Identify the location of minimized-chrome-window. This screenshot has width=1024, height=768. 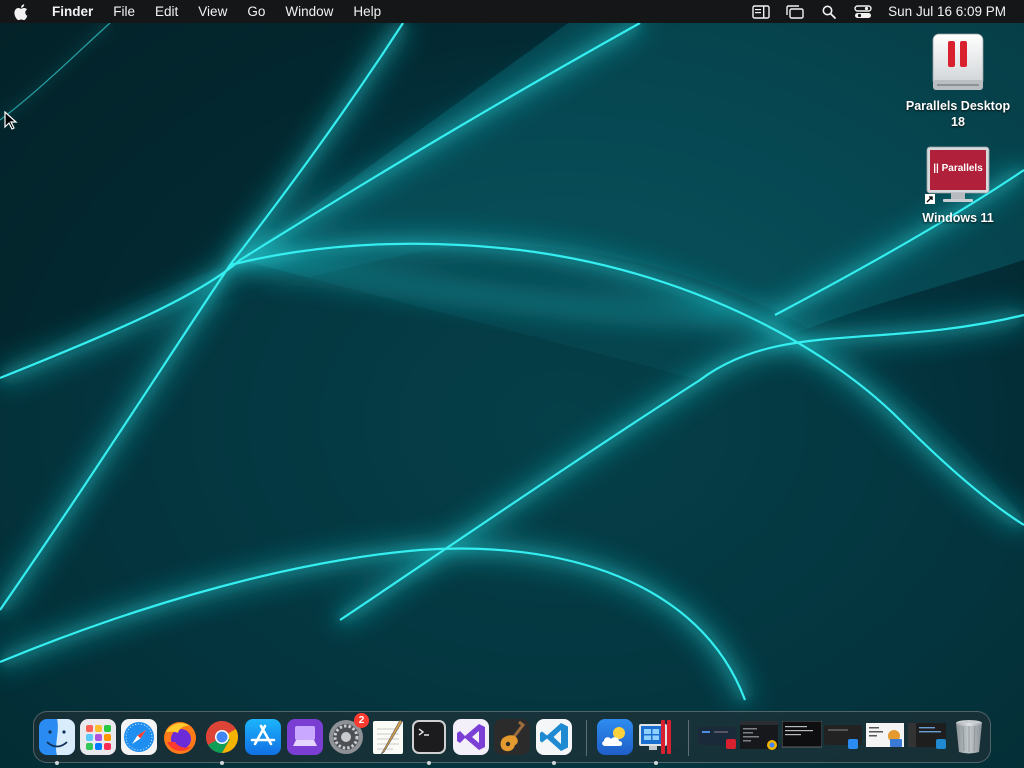
(760, 736).